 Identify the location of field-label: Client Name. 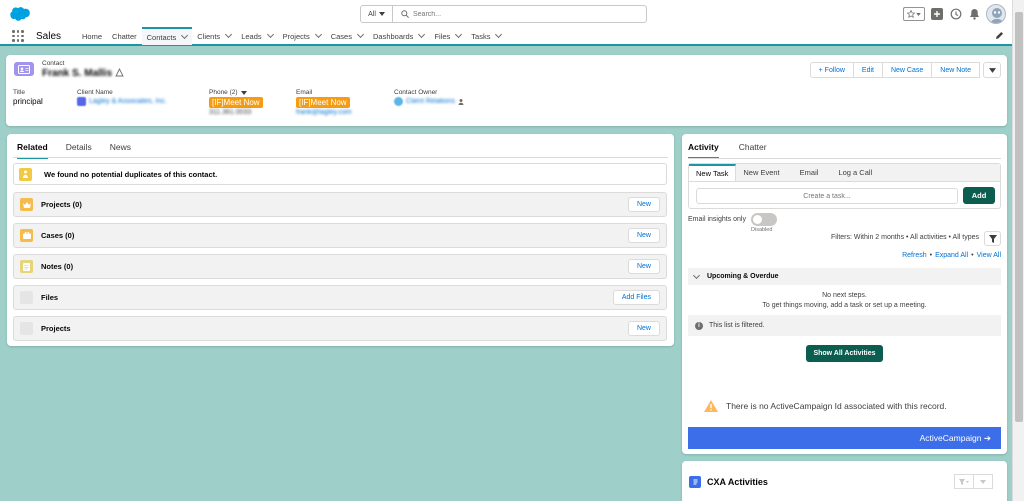
(95, 92).